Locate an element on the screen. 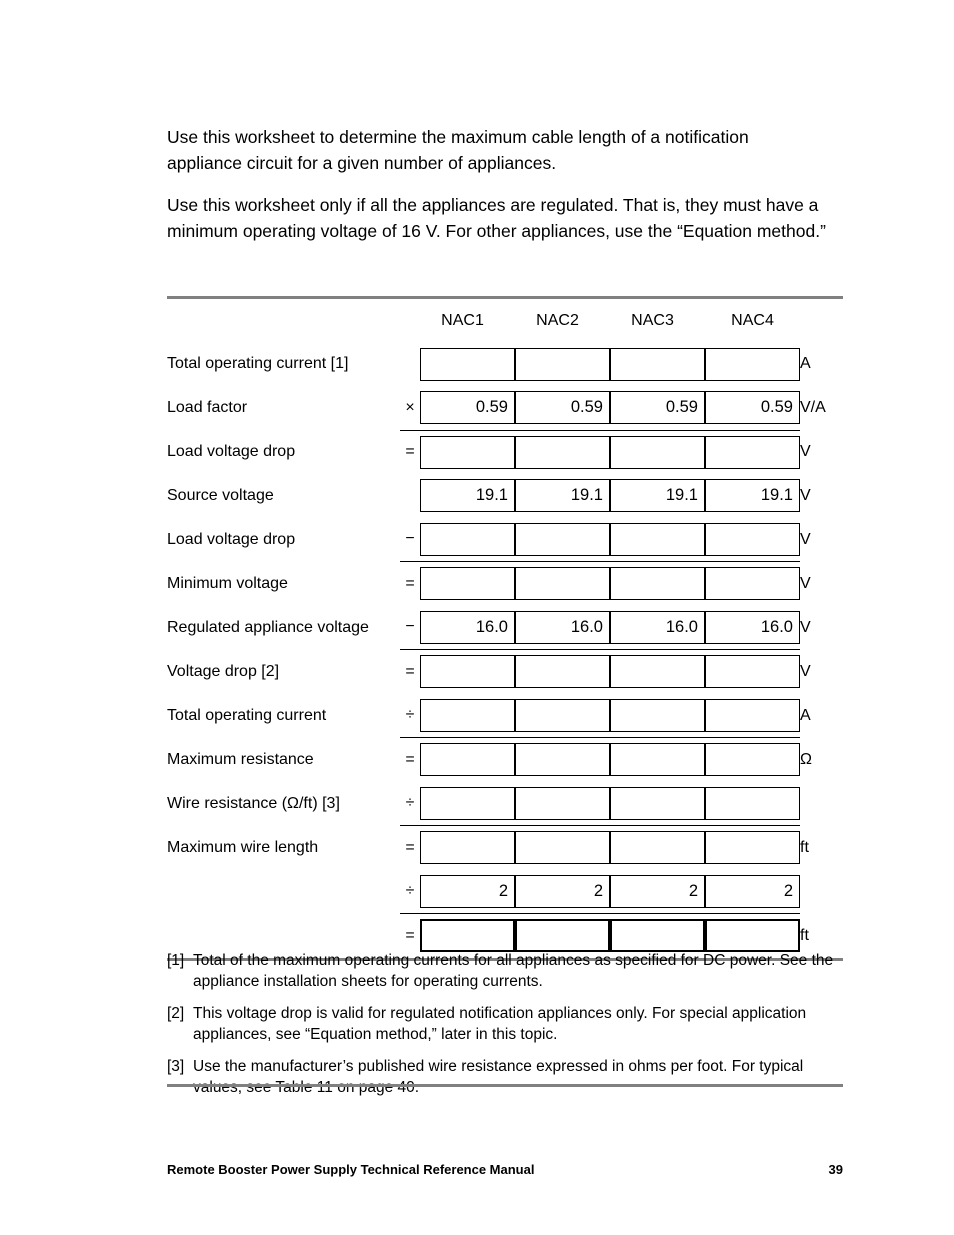  row-label is located at coordinates (283, 892).